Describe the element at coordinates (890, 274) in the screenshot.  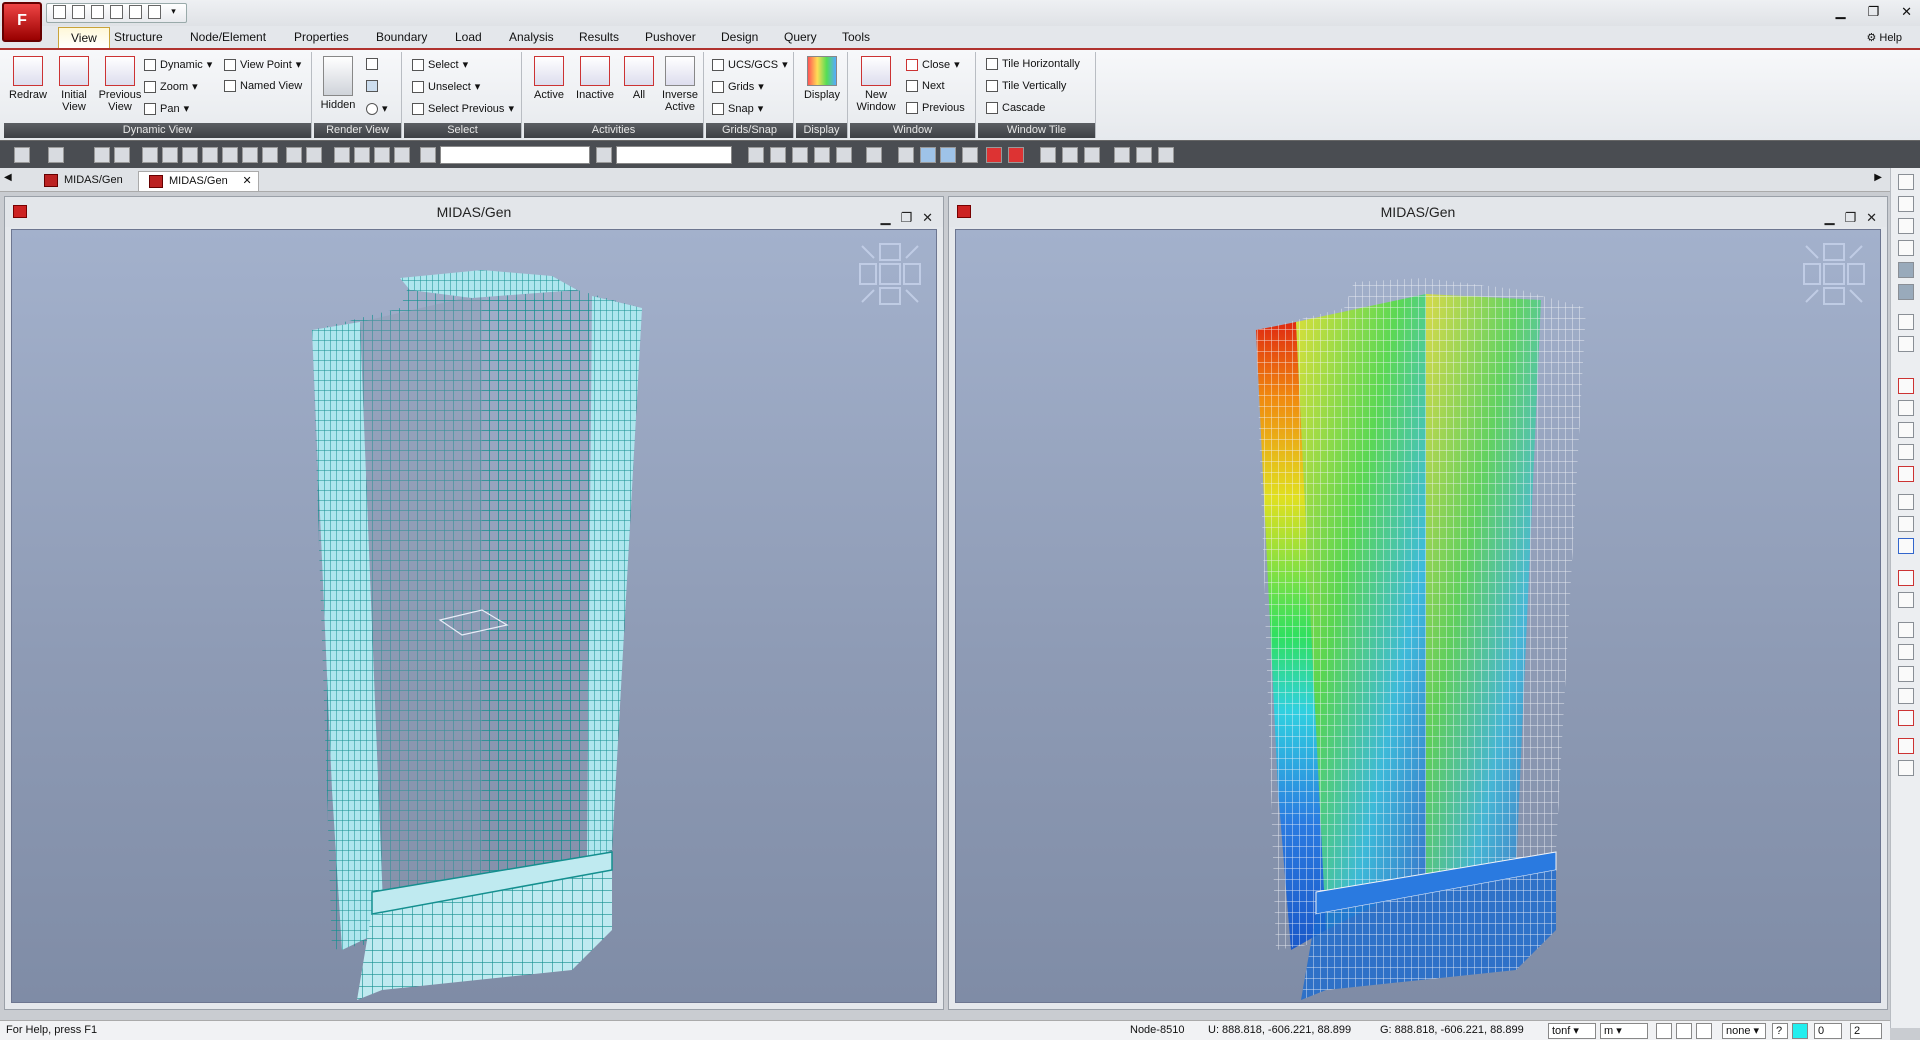
I see `view-cube-left` at that location.